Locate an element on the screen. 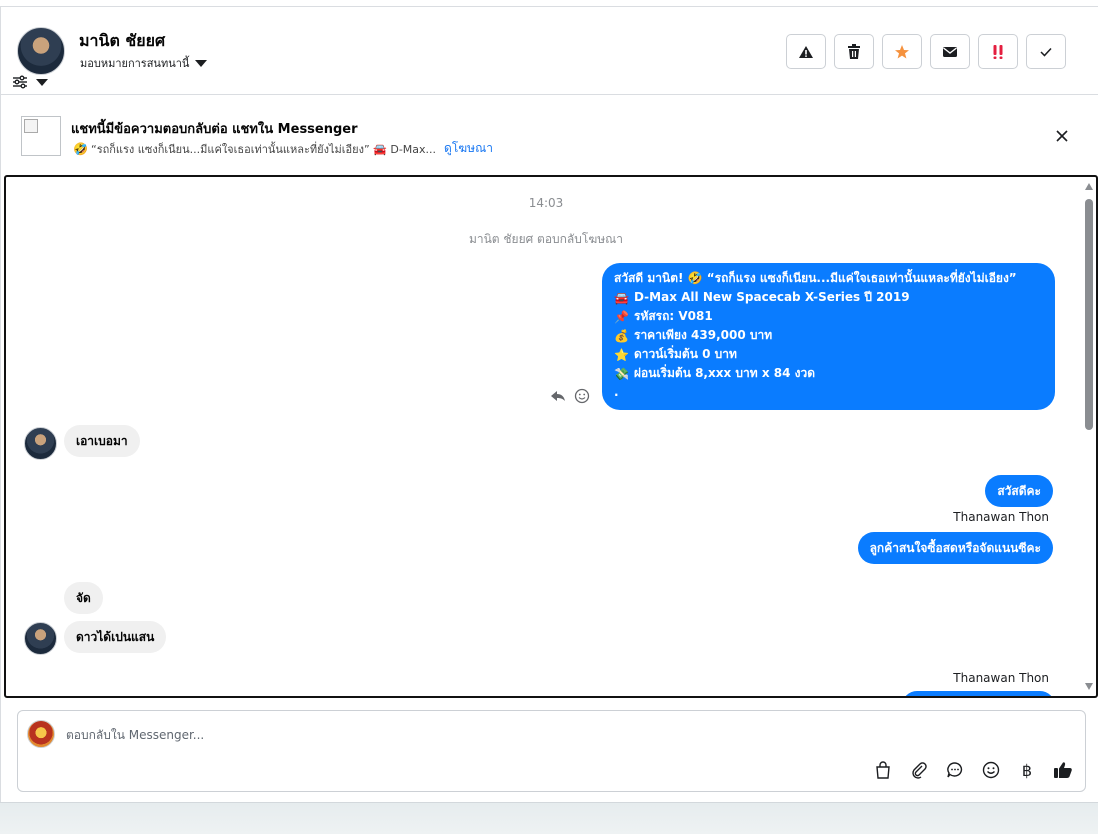 This screenshot has width=1098, height=834. report-spam-button is located at coordinates (806, 51).